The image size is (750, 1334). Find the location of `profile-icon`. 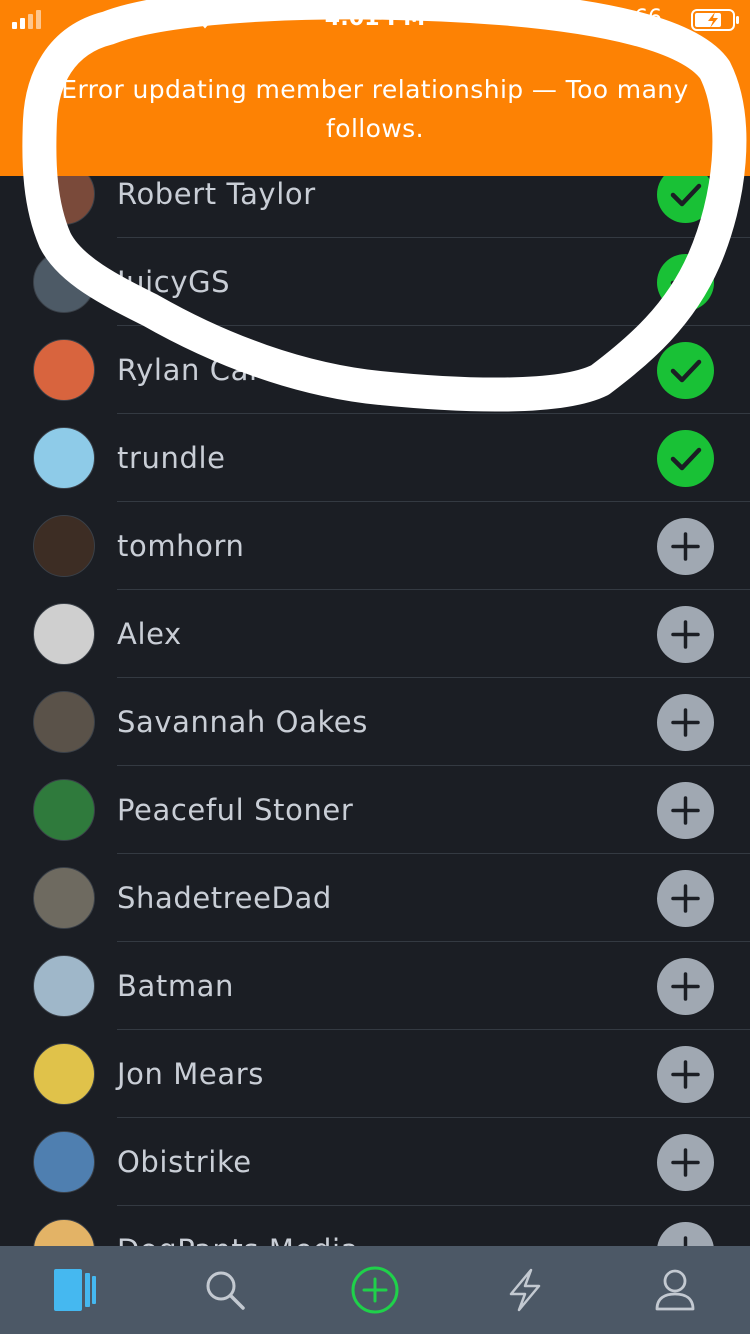

profile-icon is located at coordinates (675, 1290).